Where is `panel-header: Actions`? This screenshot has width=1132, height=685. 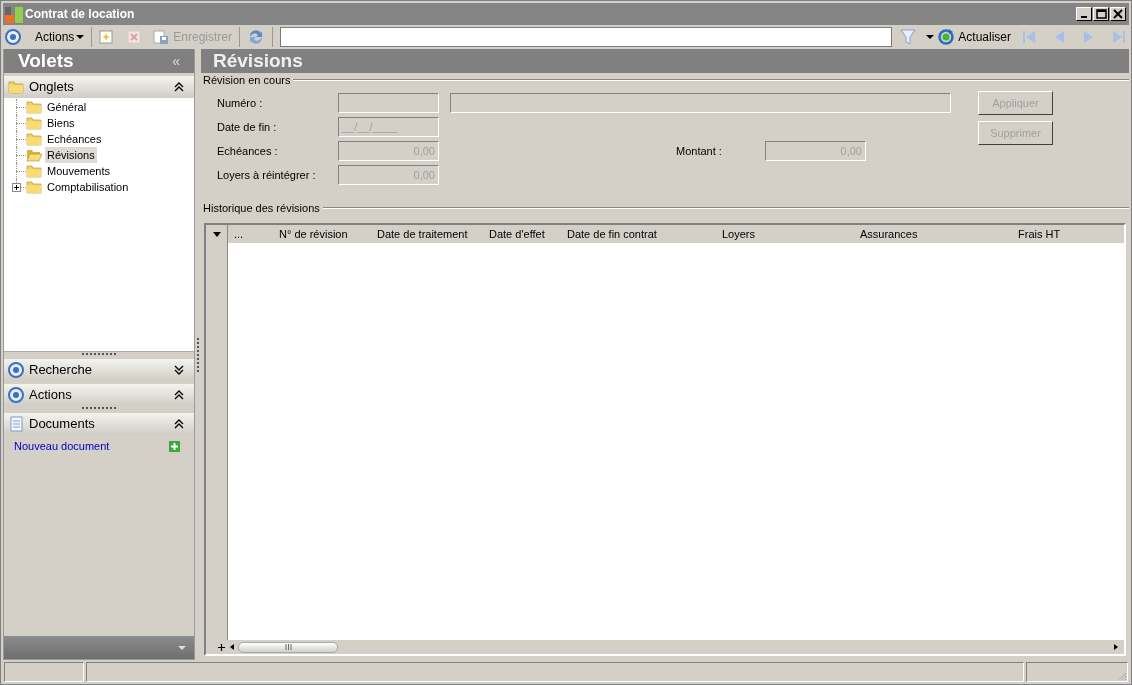
panel-header: Actions is located at coordinates (99, 395).